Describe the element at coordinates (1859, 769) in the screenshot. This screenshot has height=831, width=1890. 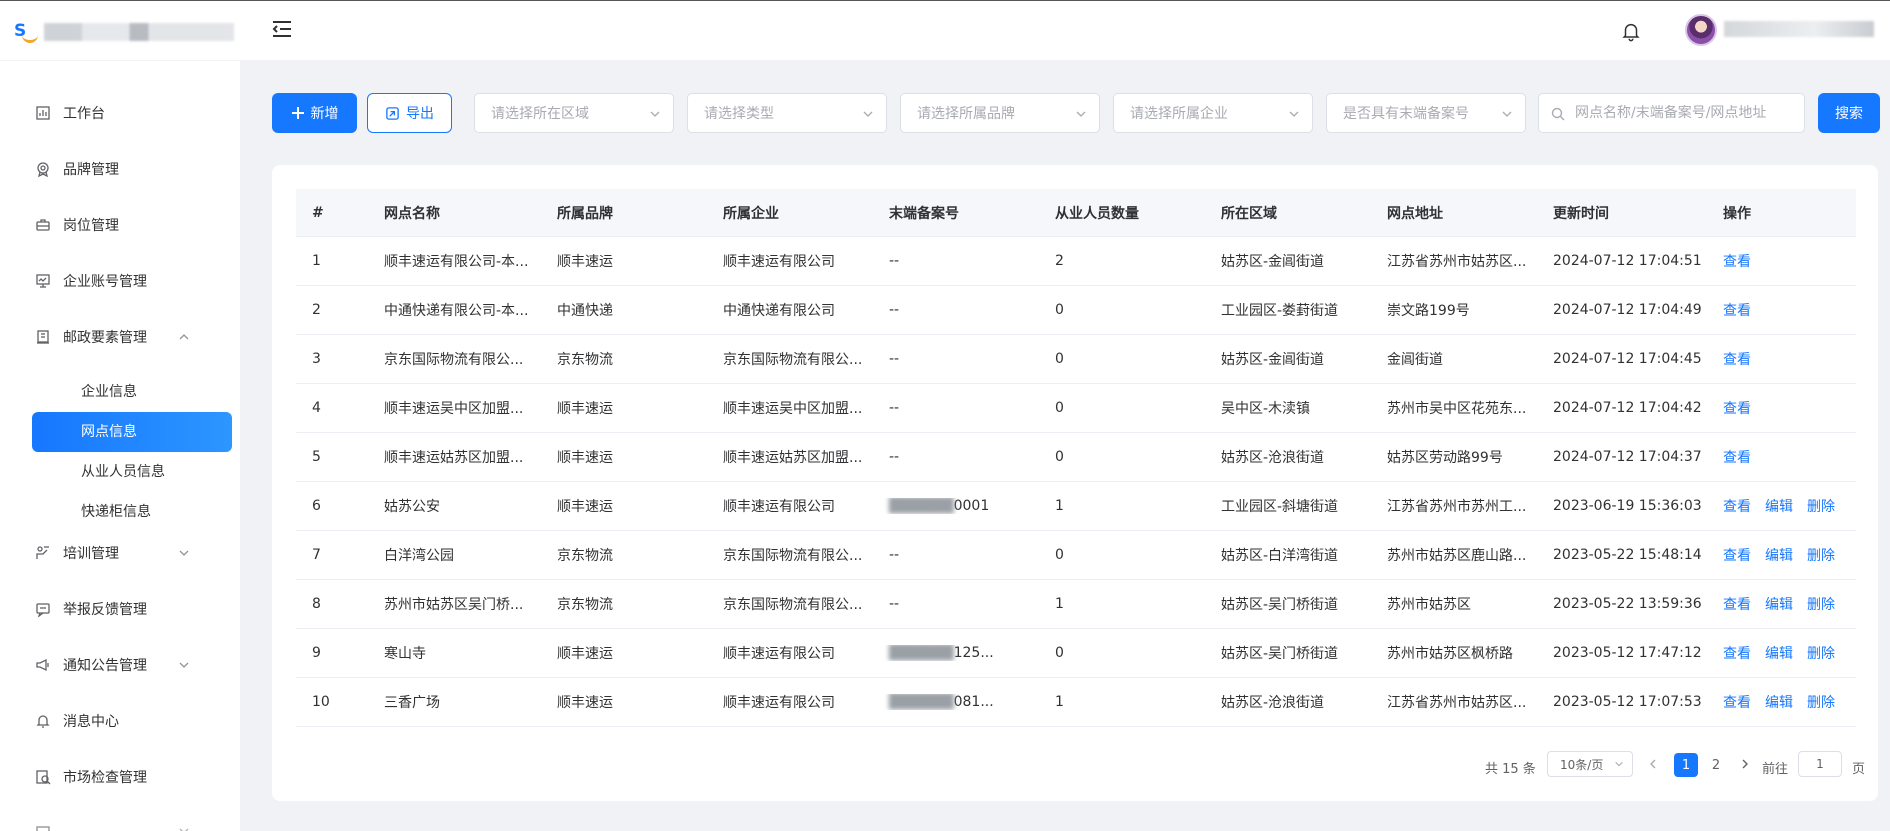
I see `page-unit-label: 页` at that location.